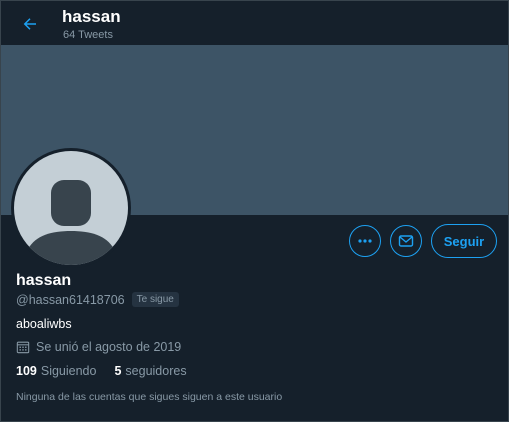 The image size is (509, 422). Describe the element at coordinates (101, 371) in the screenshot. I see `follow-stats: 109 Siguiendo 5 seguidores` at that location.